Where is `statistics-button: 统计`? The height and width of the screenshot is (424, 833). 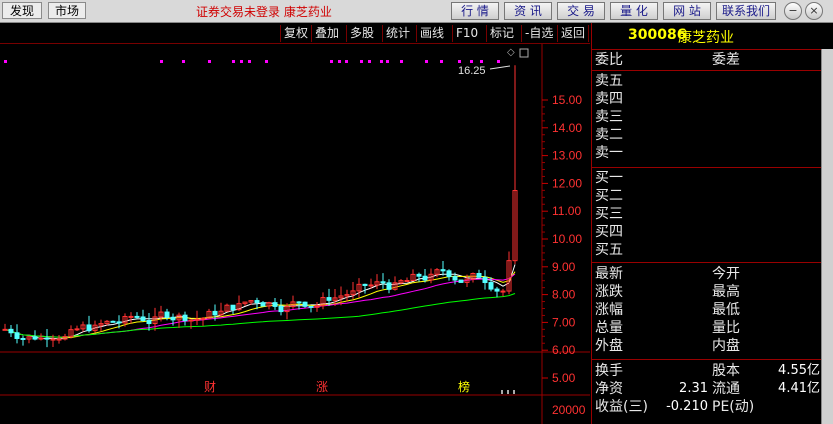 statistics-button: 统计 is located at coordinates (397, 33).